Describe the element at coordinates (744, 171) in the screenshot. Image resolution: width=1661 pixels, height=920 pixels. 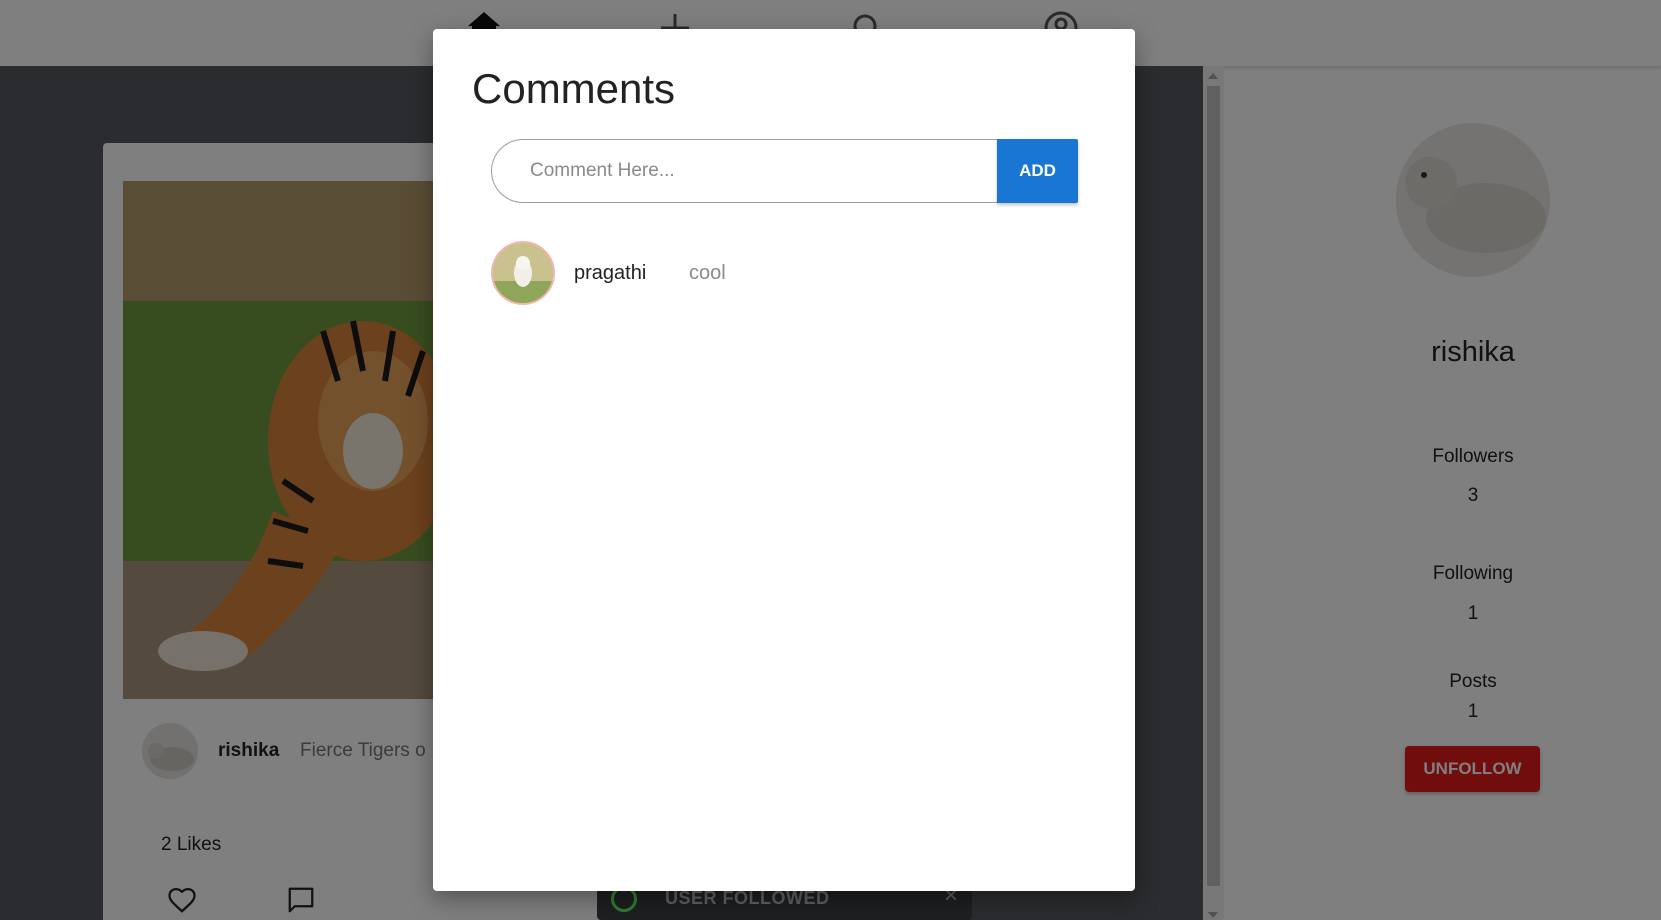
I see `comment-input` at that location.